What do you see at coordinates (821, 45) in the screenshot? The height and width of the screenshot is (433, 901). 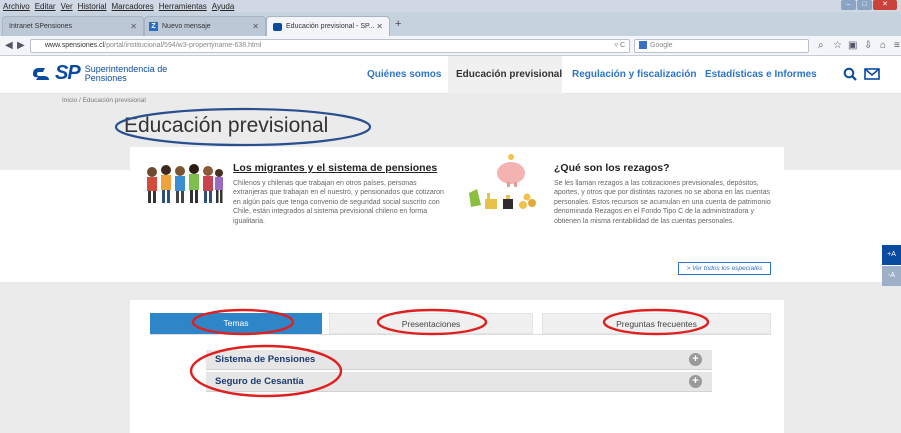 I see `search-icon: ⌕` at bounding box center [821, 45].